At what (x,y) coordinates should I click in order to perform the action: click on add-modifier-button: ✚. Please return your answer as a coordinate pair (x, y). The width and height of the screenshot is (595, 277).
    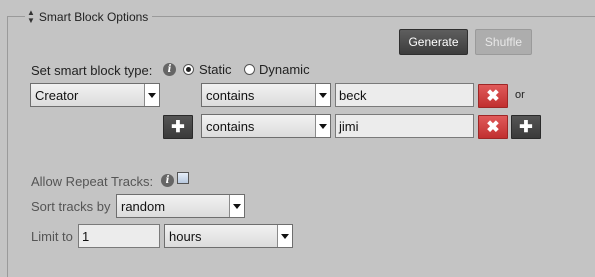
    Looking at the image, I should click on (178, 127).